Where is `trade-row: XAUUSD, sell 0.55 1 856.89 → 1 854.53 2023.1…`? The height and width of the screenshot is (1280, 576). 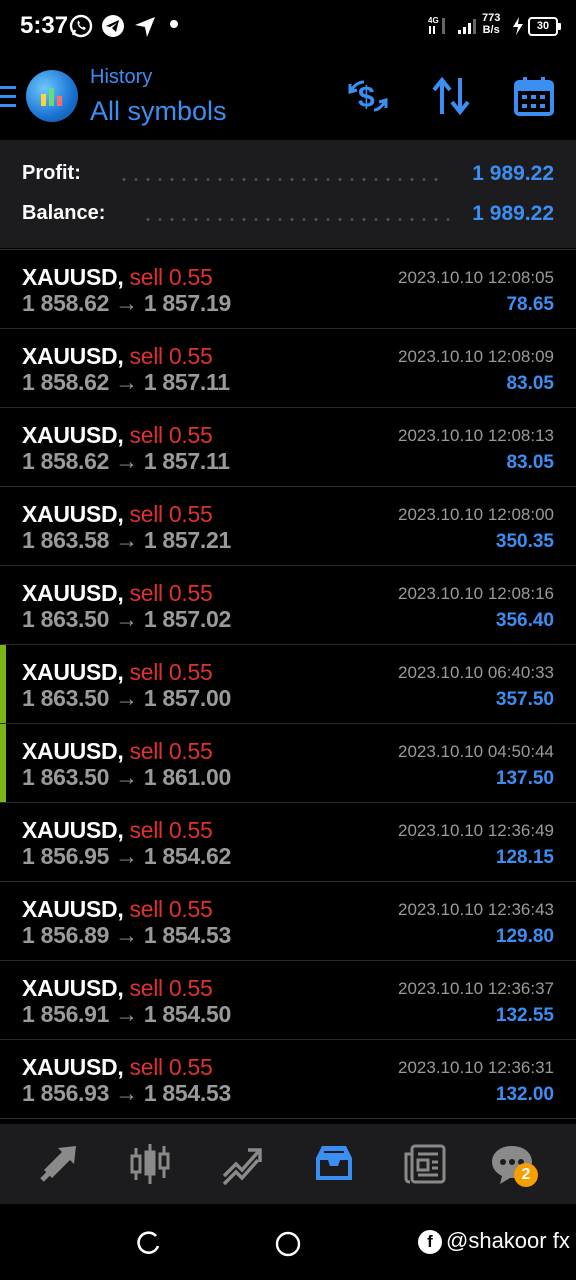
trade-row: XAUUSD, sell 0.55 1 856.89 → 1 854.53 2023.1… is located at coordinates (288, 920).